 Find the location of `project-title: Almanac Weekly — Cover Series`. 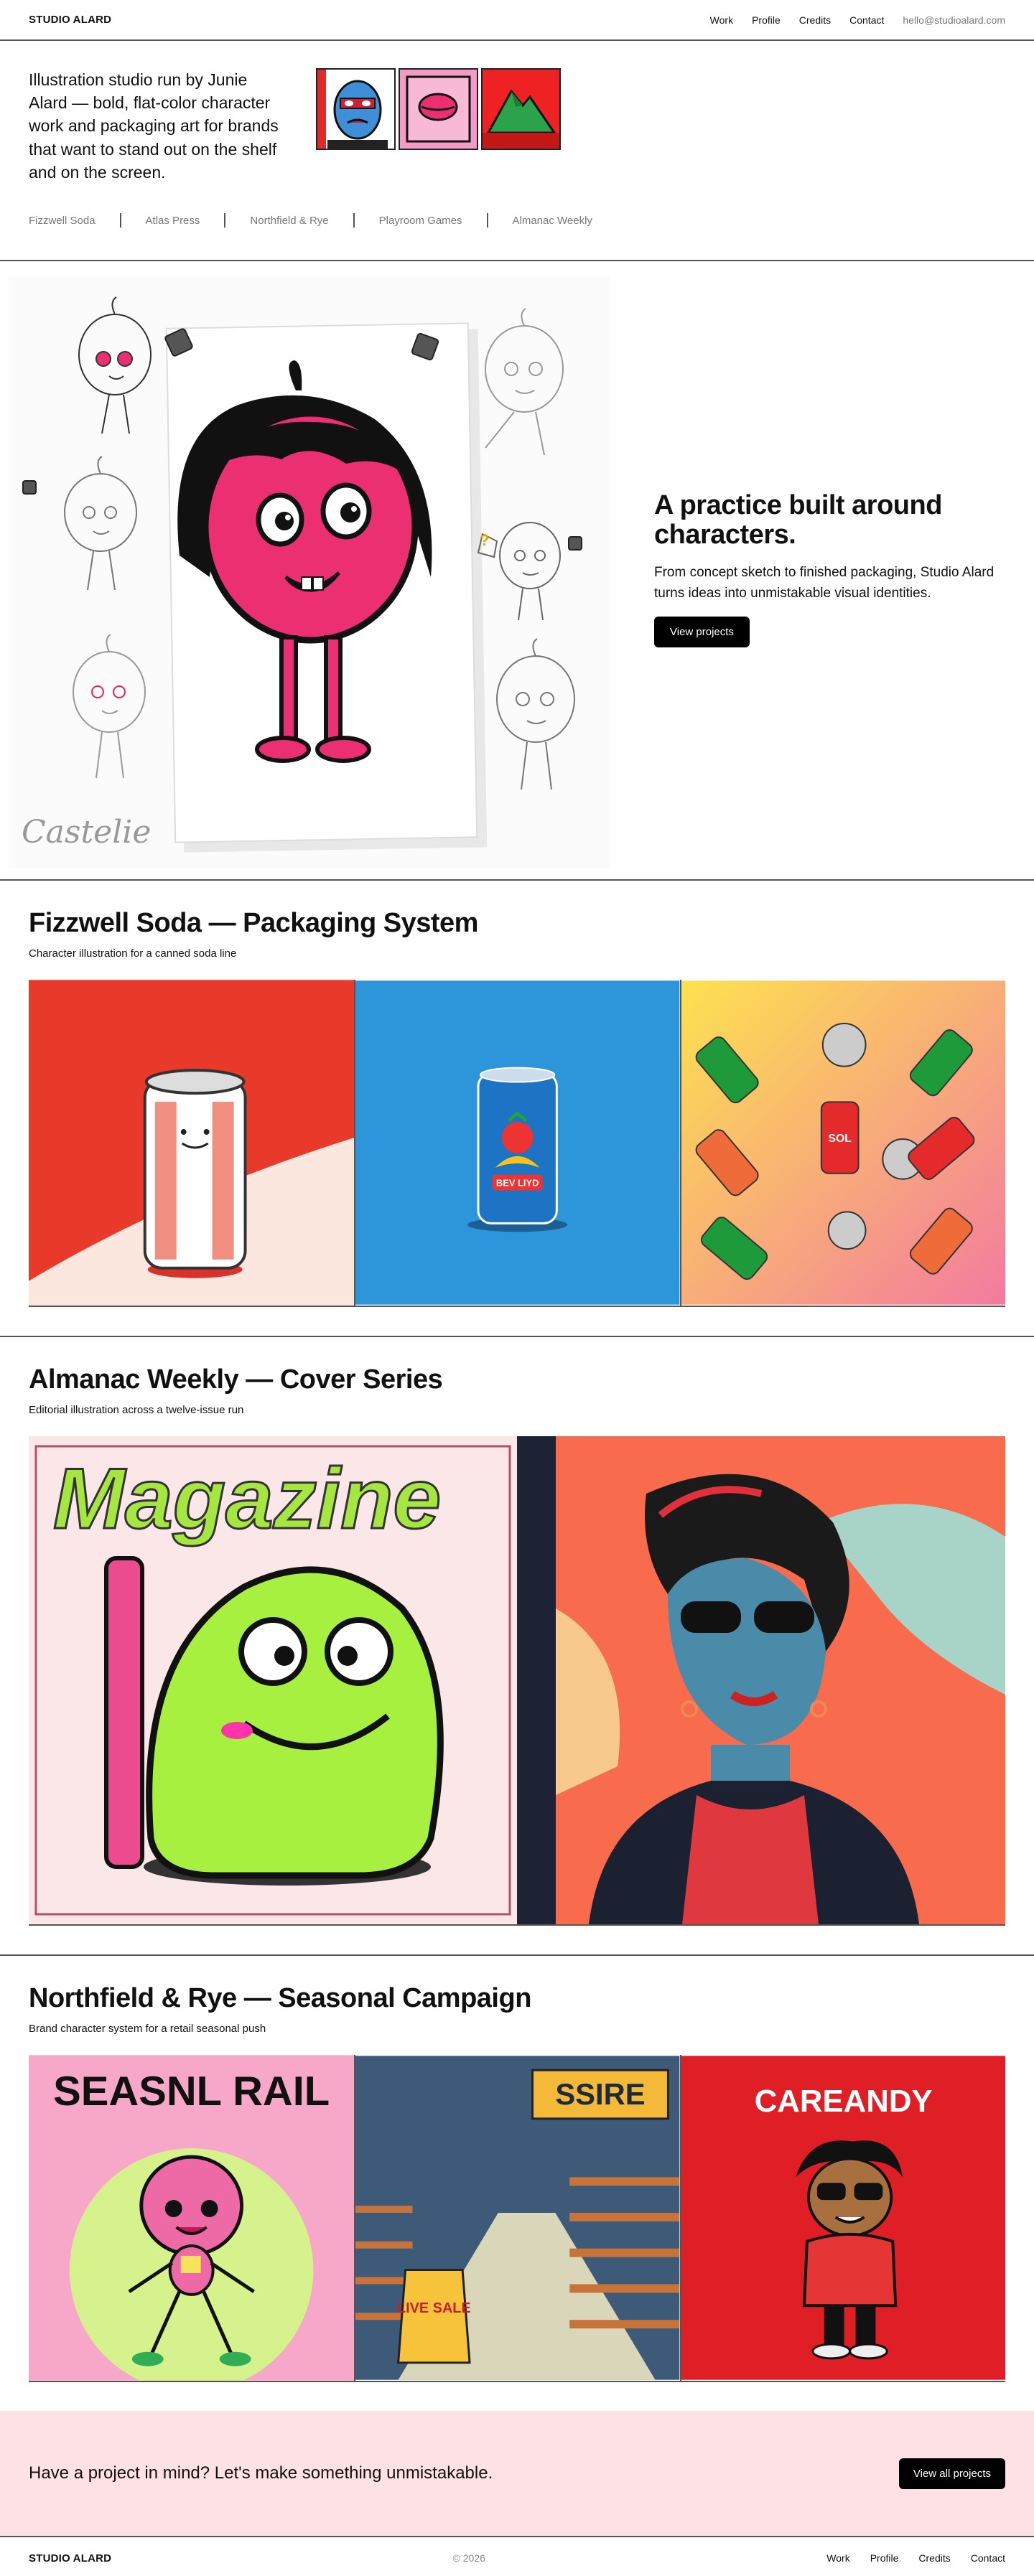

project-title: Almanac Weekly — Cover Series is located at coordinates (517, 1366).